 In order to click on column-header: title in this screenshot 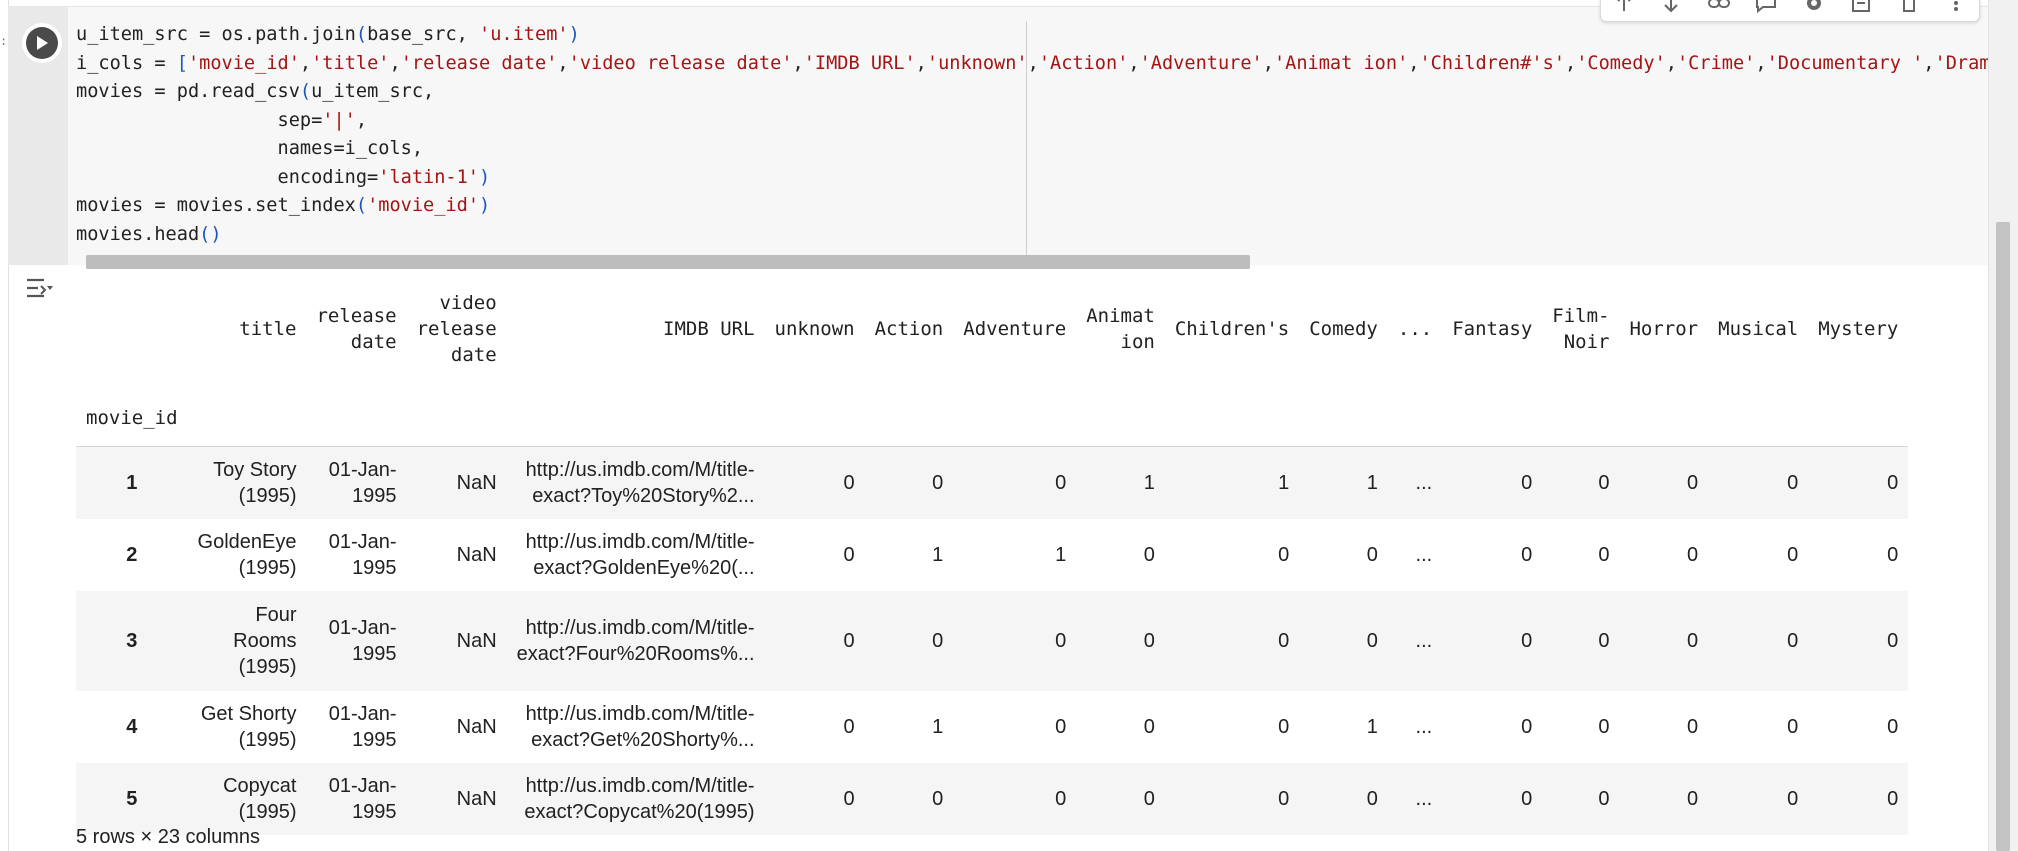, I will do `click(268, 329)`.